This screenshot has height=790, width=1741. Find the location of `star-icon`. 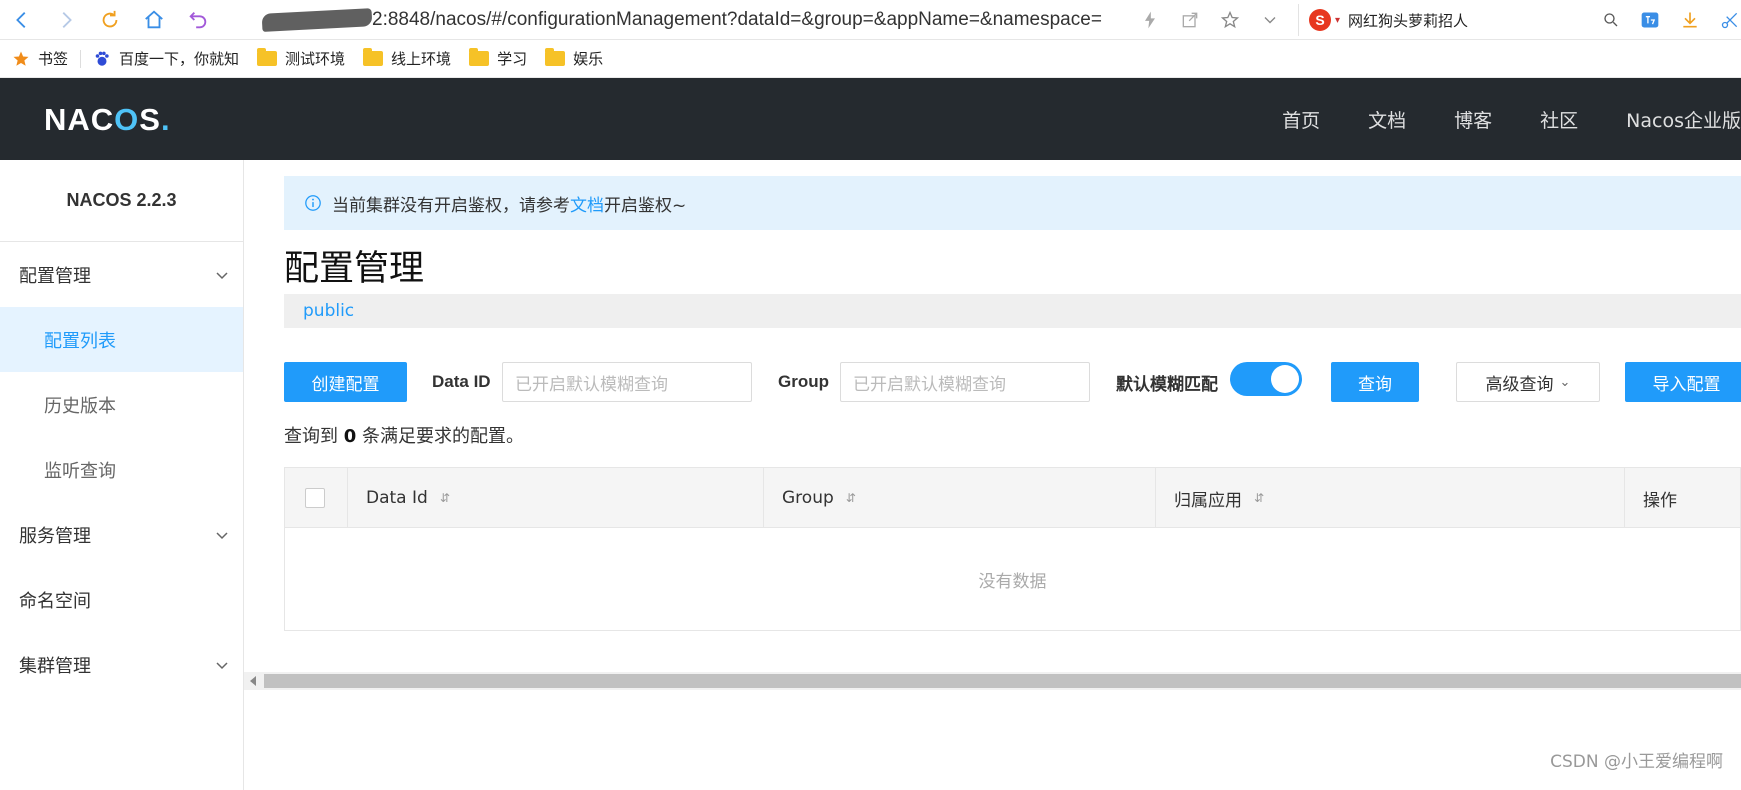

star-icon is located at coordinates (21, 59).